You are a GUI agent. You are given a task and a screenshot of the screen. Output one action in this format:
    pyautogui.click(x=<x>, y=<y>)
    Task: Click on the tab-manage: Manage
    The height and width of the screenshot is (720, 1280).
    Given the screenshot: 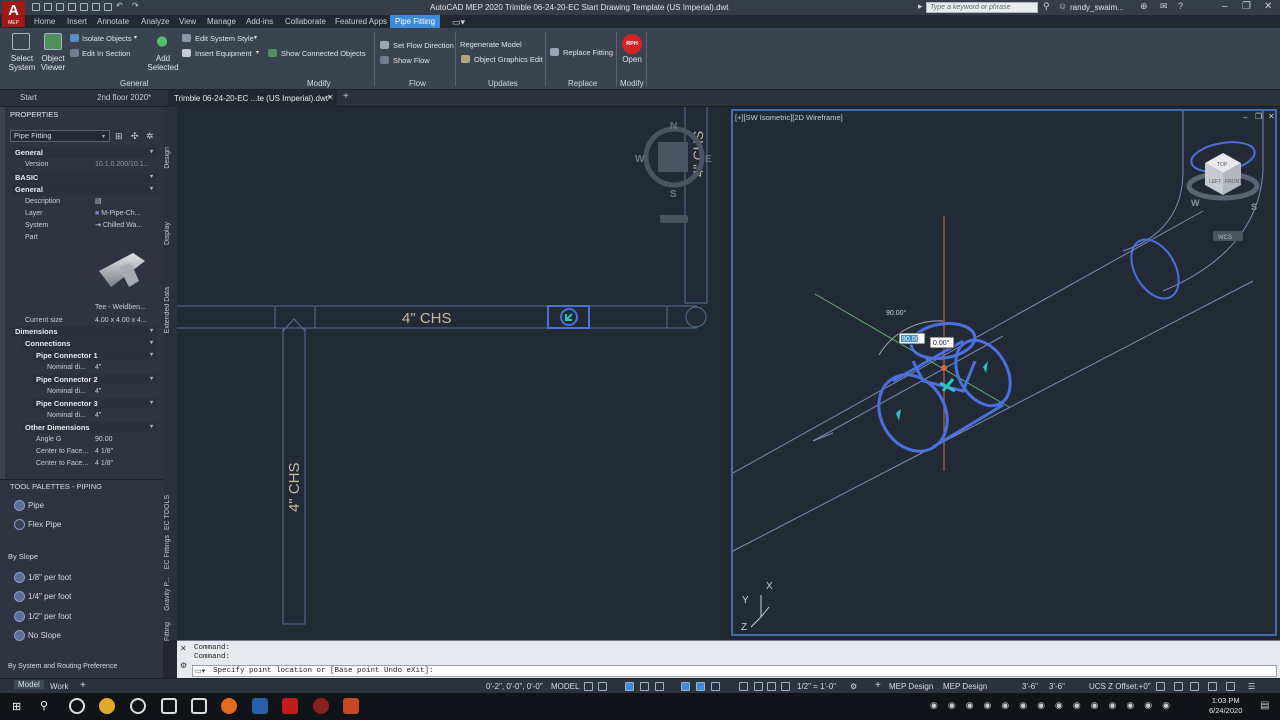 What is the action you would take?
    pyautogui.click(x=221, y=21)
    